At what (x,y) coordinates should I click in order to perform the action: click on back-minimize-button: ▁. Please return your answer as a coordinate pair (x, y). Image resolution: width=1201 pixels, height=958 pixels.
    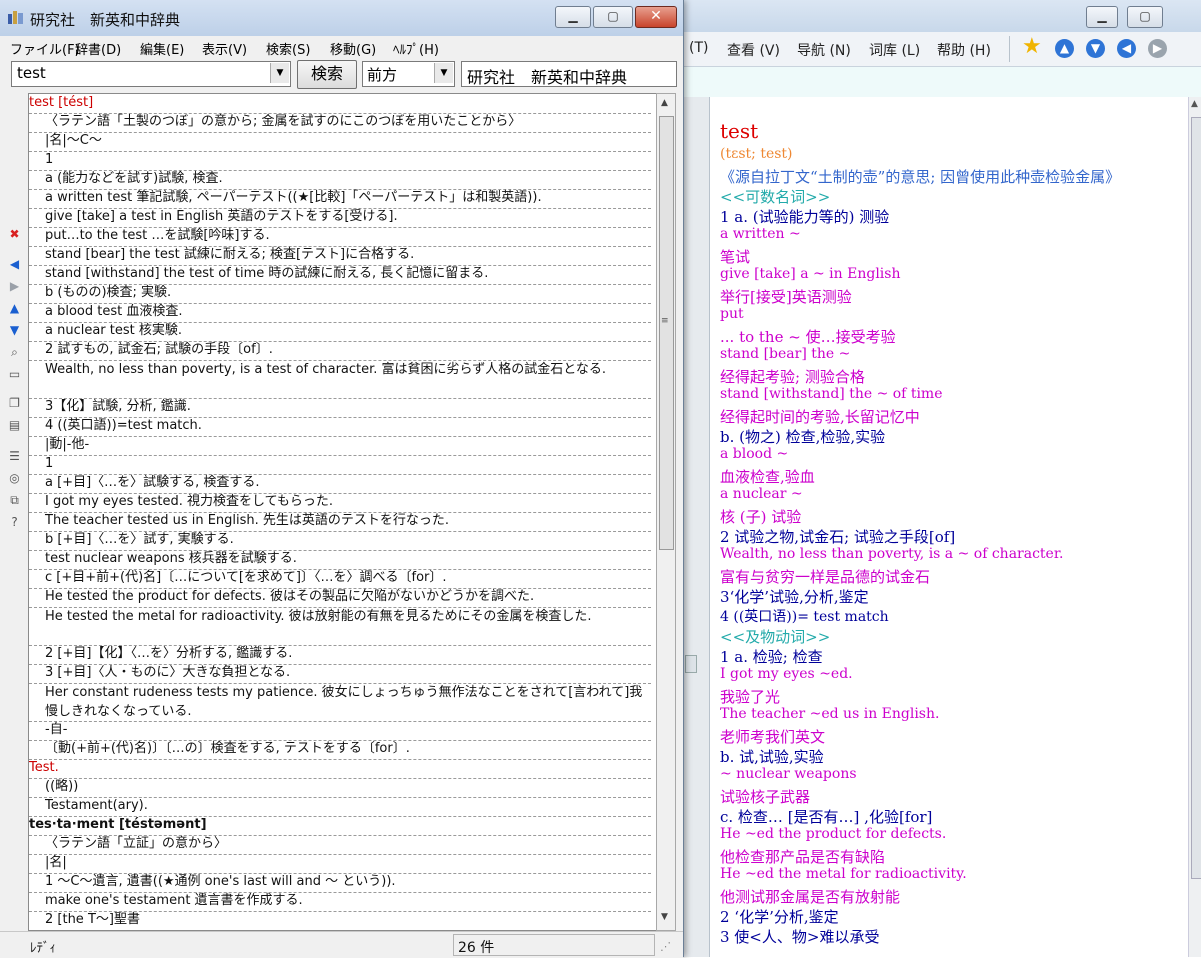
    Looking at the image, I should click on (1102, 17).